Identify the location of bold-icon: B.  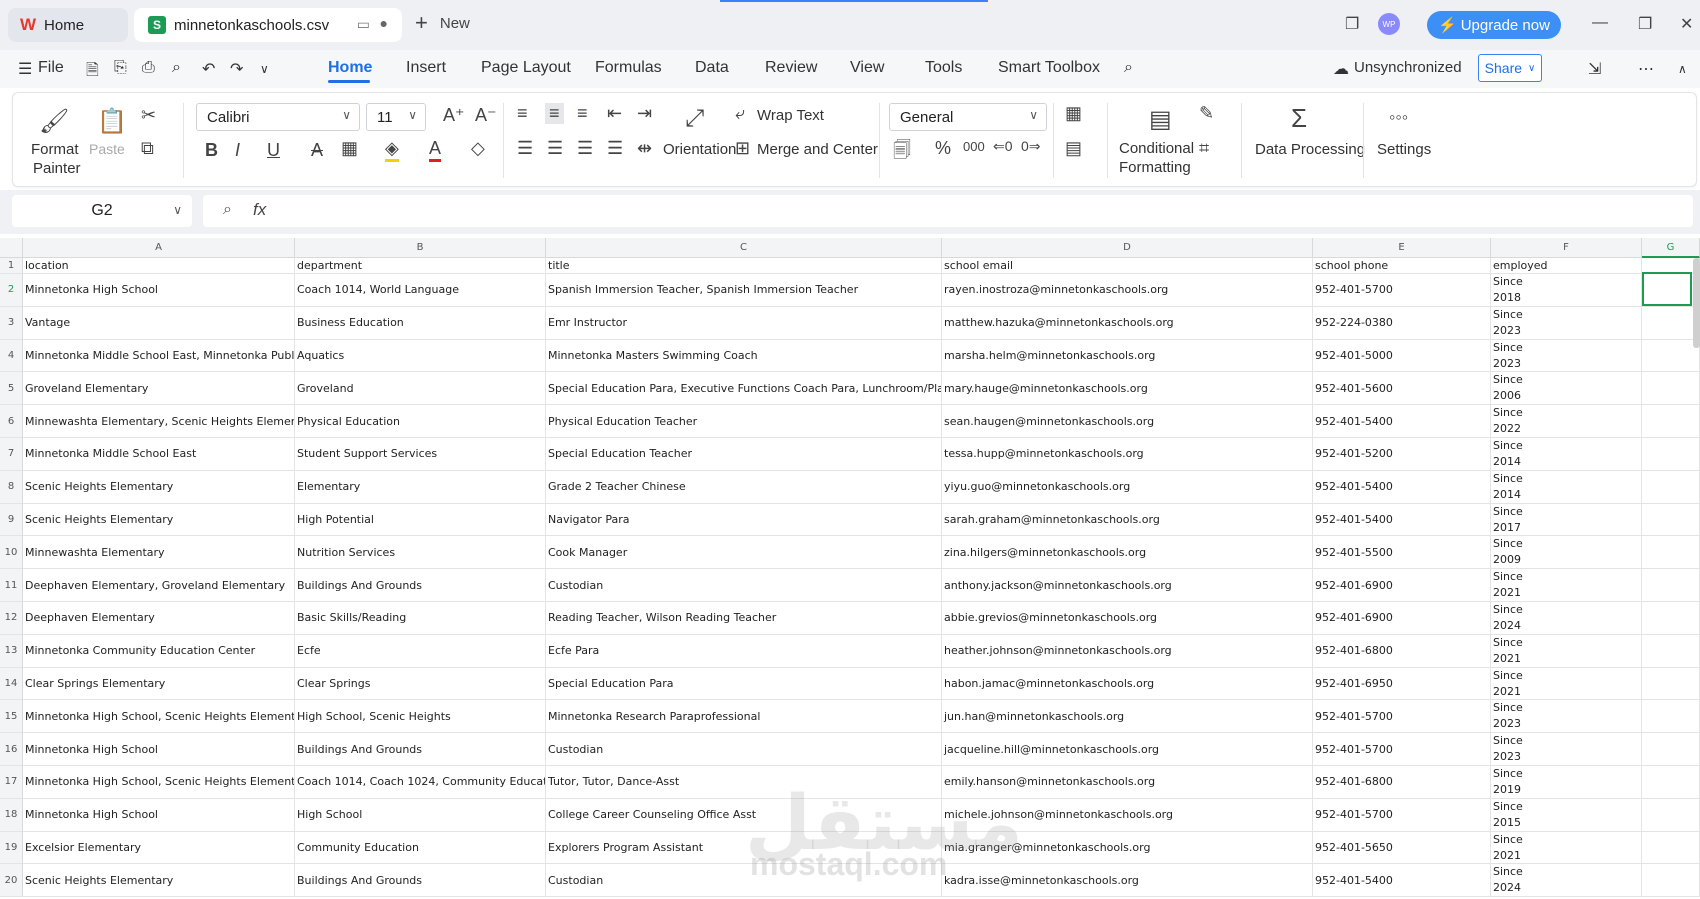
(211, 150).